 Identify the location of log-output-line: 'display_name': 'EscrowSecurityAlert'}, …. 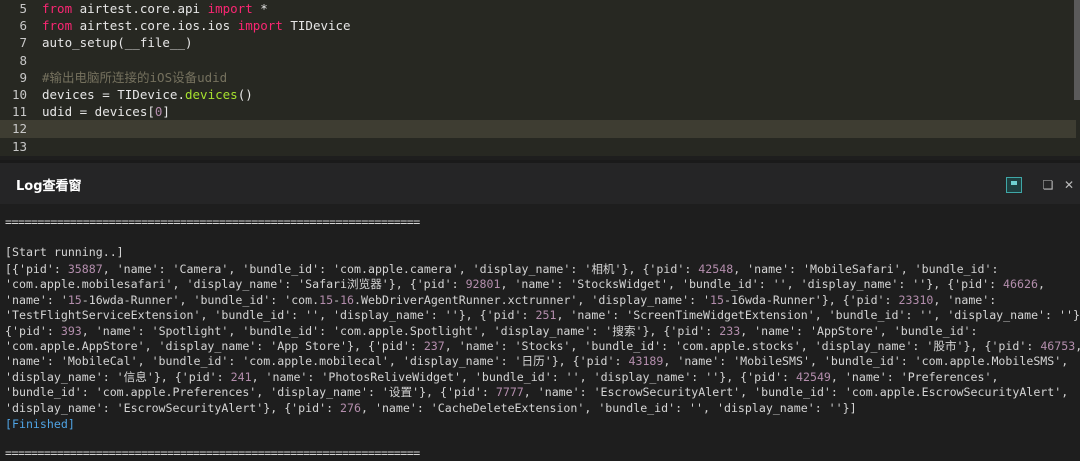
(431, 407).